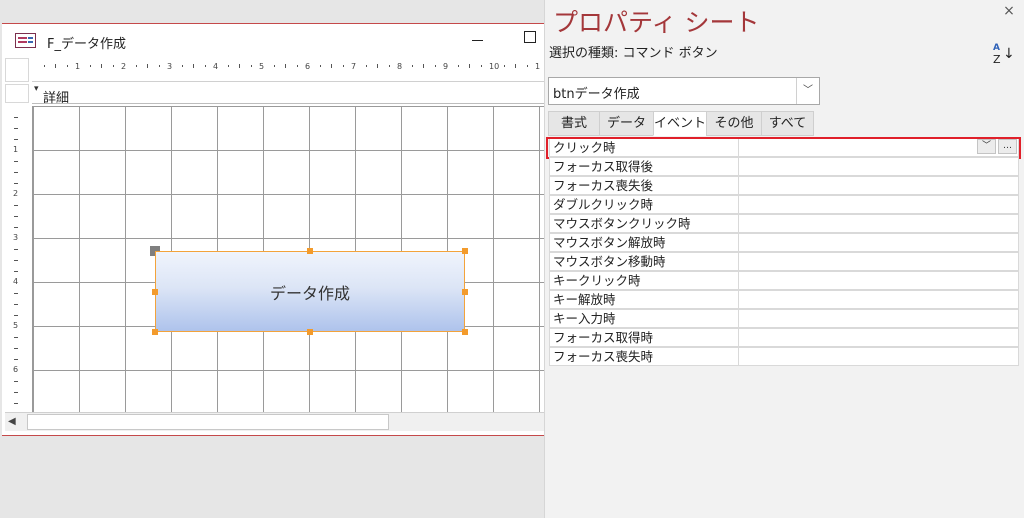  Describe the element at coordinates (86, 44) in the screenshot. I see `form-title: F_データ作成` at that location.